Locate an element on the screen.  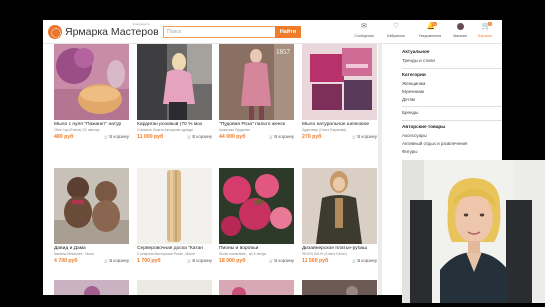
nav-cart-label: Корзина is located at coordinates (485, 36).